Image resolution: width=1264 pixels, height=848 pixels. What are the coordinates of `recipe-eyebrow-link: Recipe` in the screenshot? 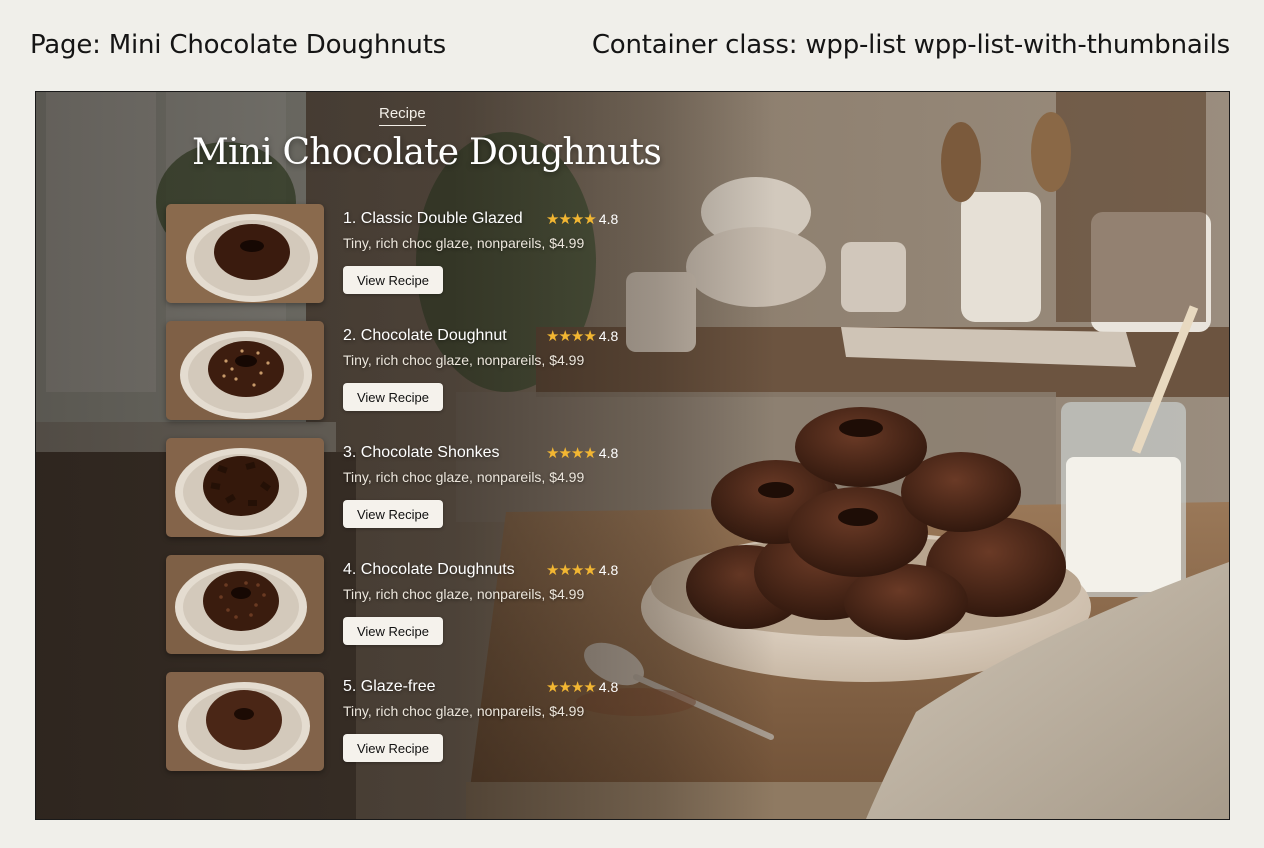 It's located at (402, 115).